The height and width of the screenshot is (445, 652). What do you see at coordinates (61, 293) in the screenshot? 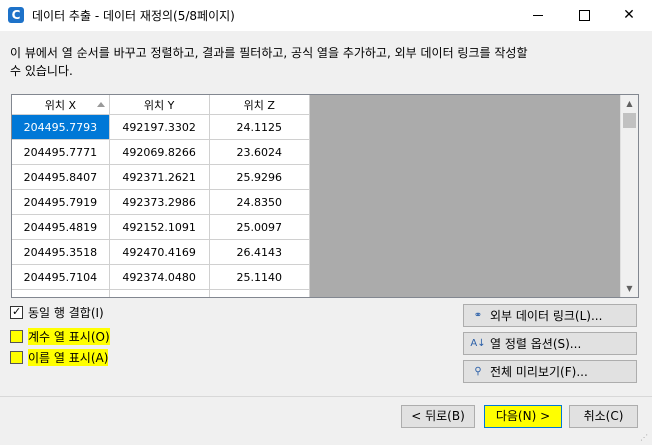
I see `table-cell: 204495.4986` at bounding box center [61, 293].